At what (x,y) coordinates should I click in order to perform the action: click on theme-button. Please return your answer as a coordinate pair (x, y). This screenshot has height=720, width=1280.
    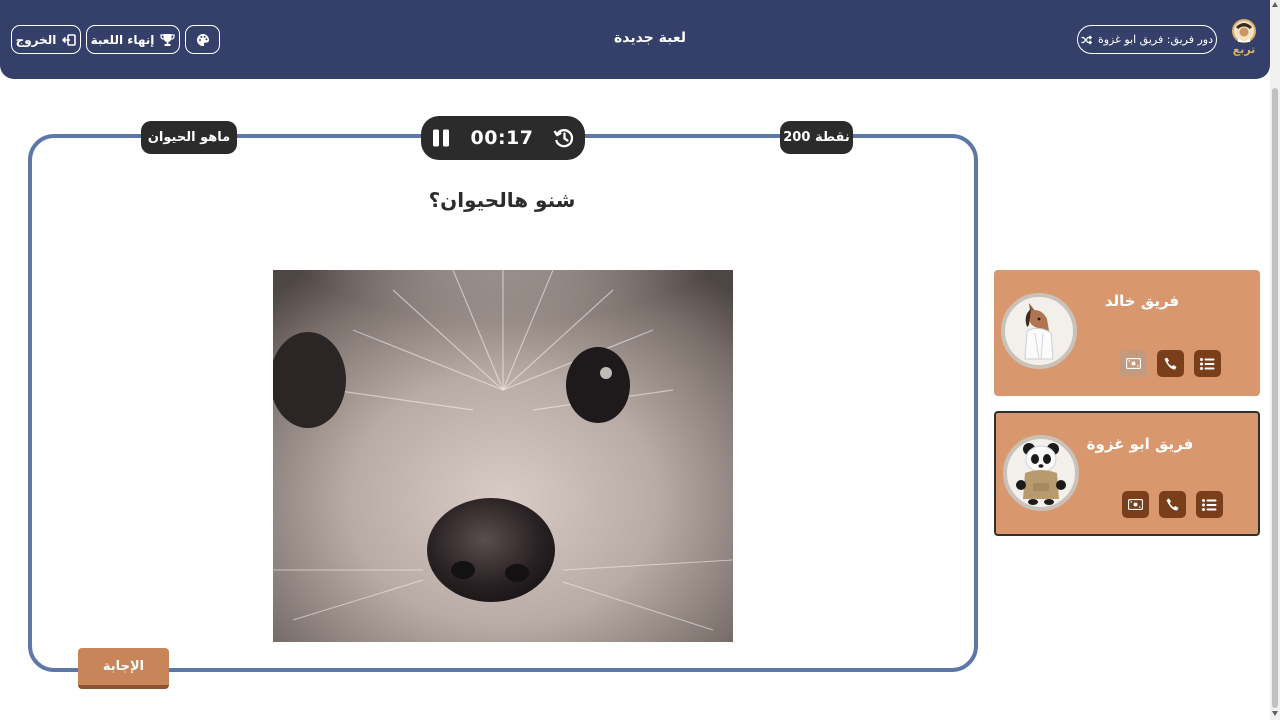
    Looking at the image, I should click on (202, 39).